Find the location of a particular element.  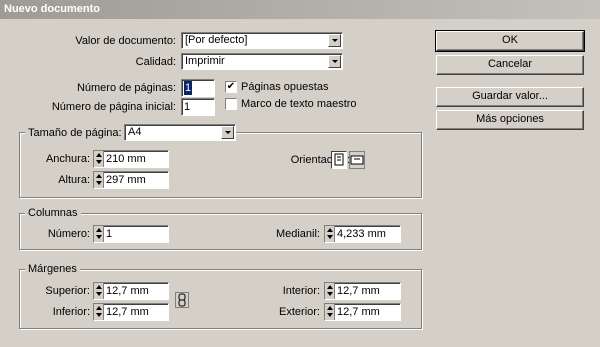

start-page-input: 1 is located at coordinates (198, 107).